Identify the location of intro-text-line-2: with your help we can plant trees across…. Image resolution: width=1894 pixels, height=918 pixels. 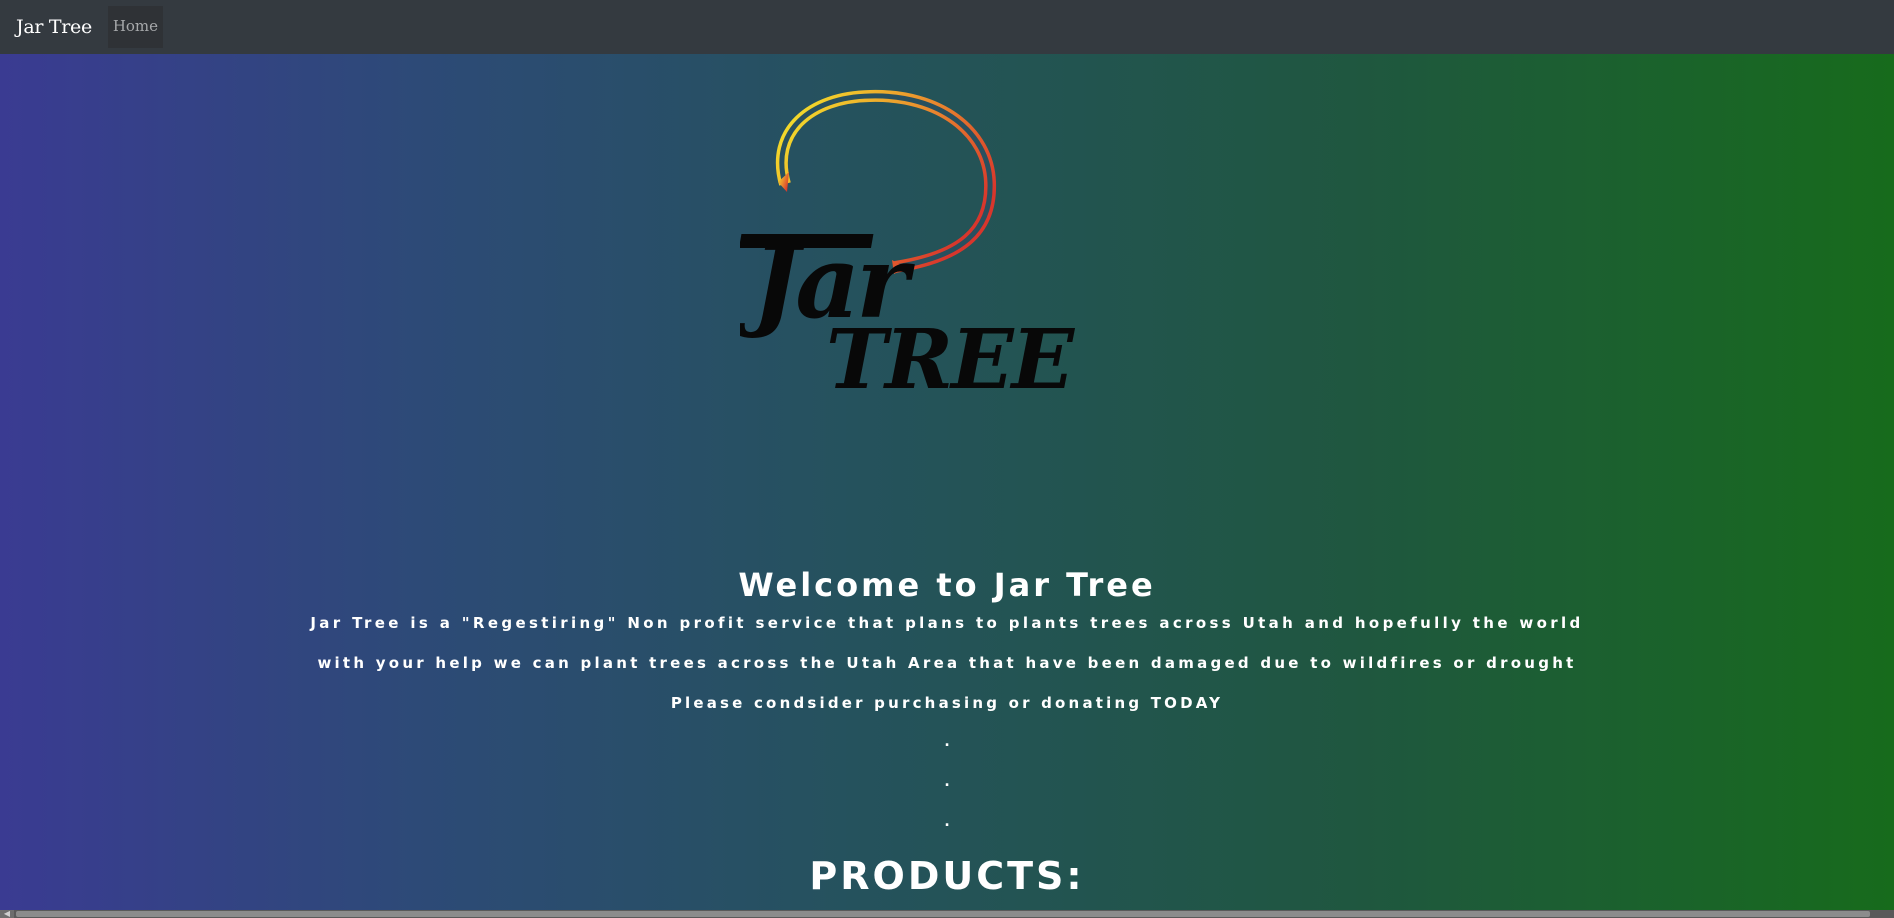
(947, 663).